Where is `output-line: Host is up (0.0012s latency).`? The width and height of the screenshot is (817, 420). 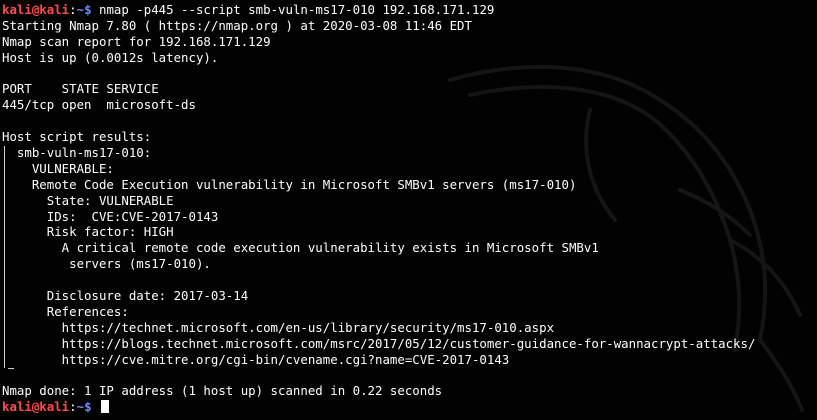 output-line: Host is up (0.0012s latency). is located at coordinates (110, 57).